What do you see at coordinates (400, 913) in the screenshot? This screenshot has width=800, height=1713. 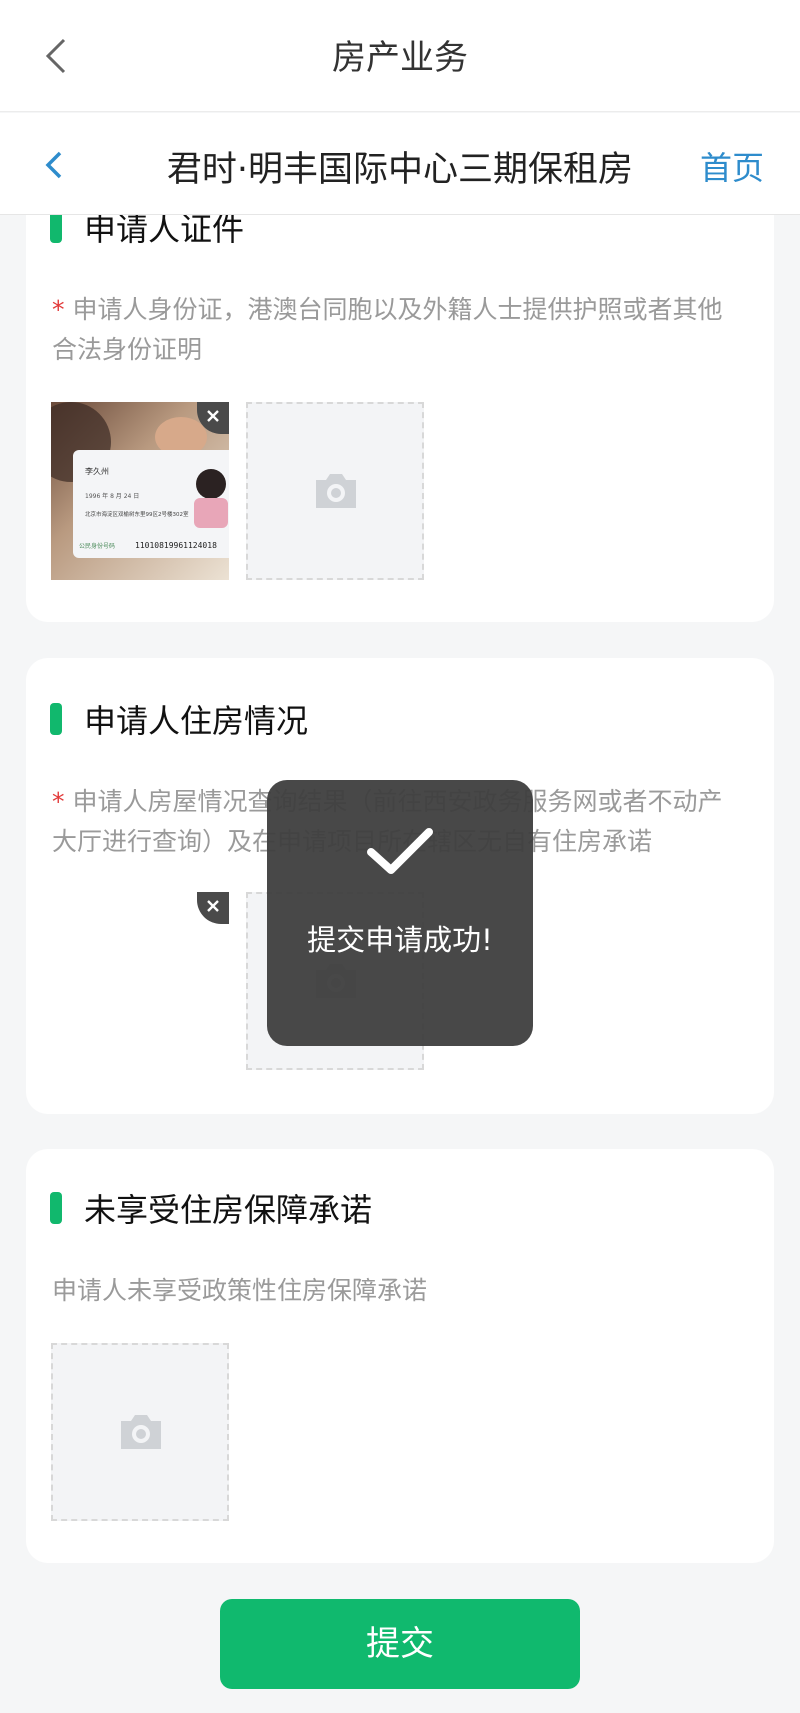 I see `success-toast: 提交申请成功!` at bounding box center [400, 913].